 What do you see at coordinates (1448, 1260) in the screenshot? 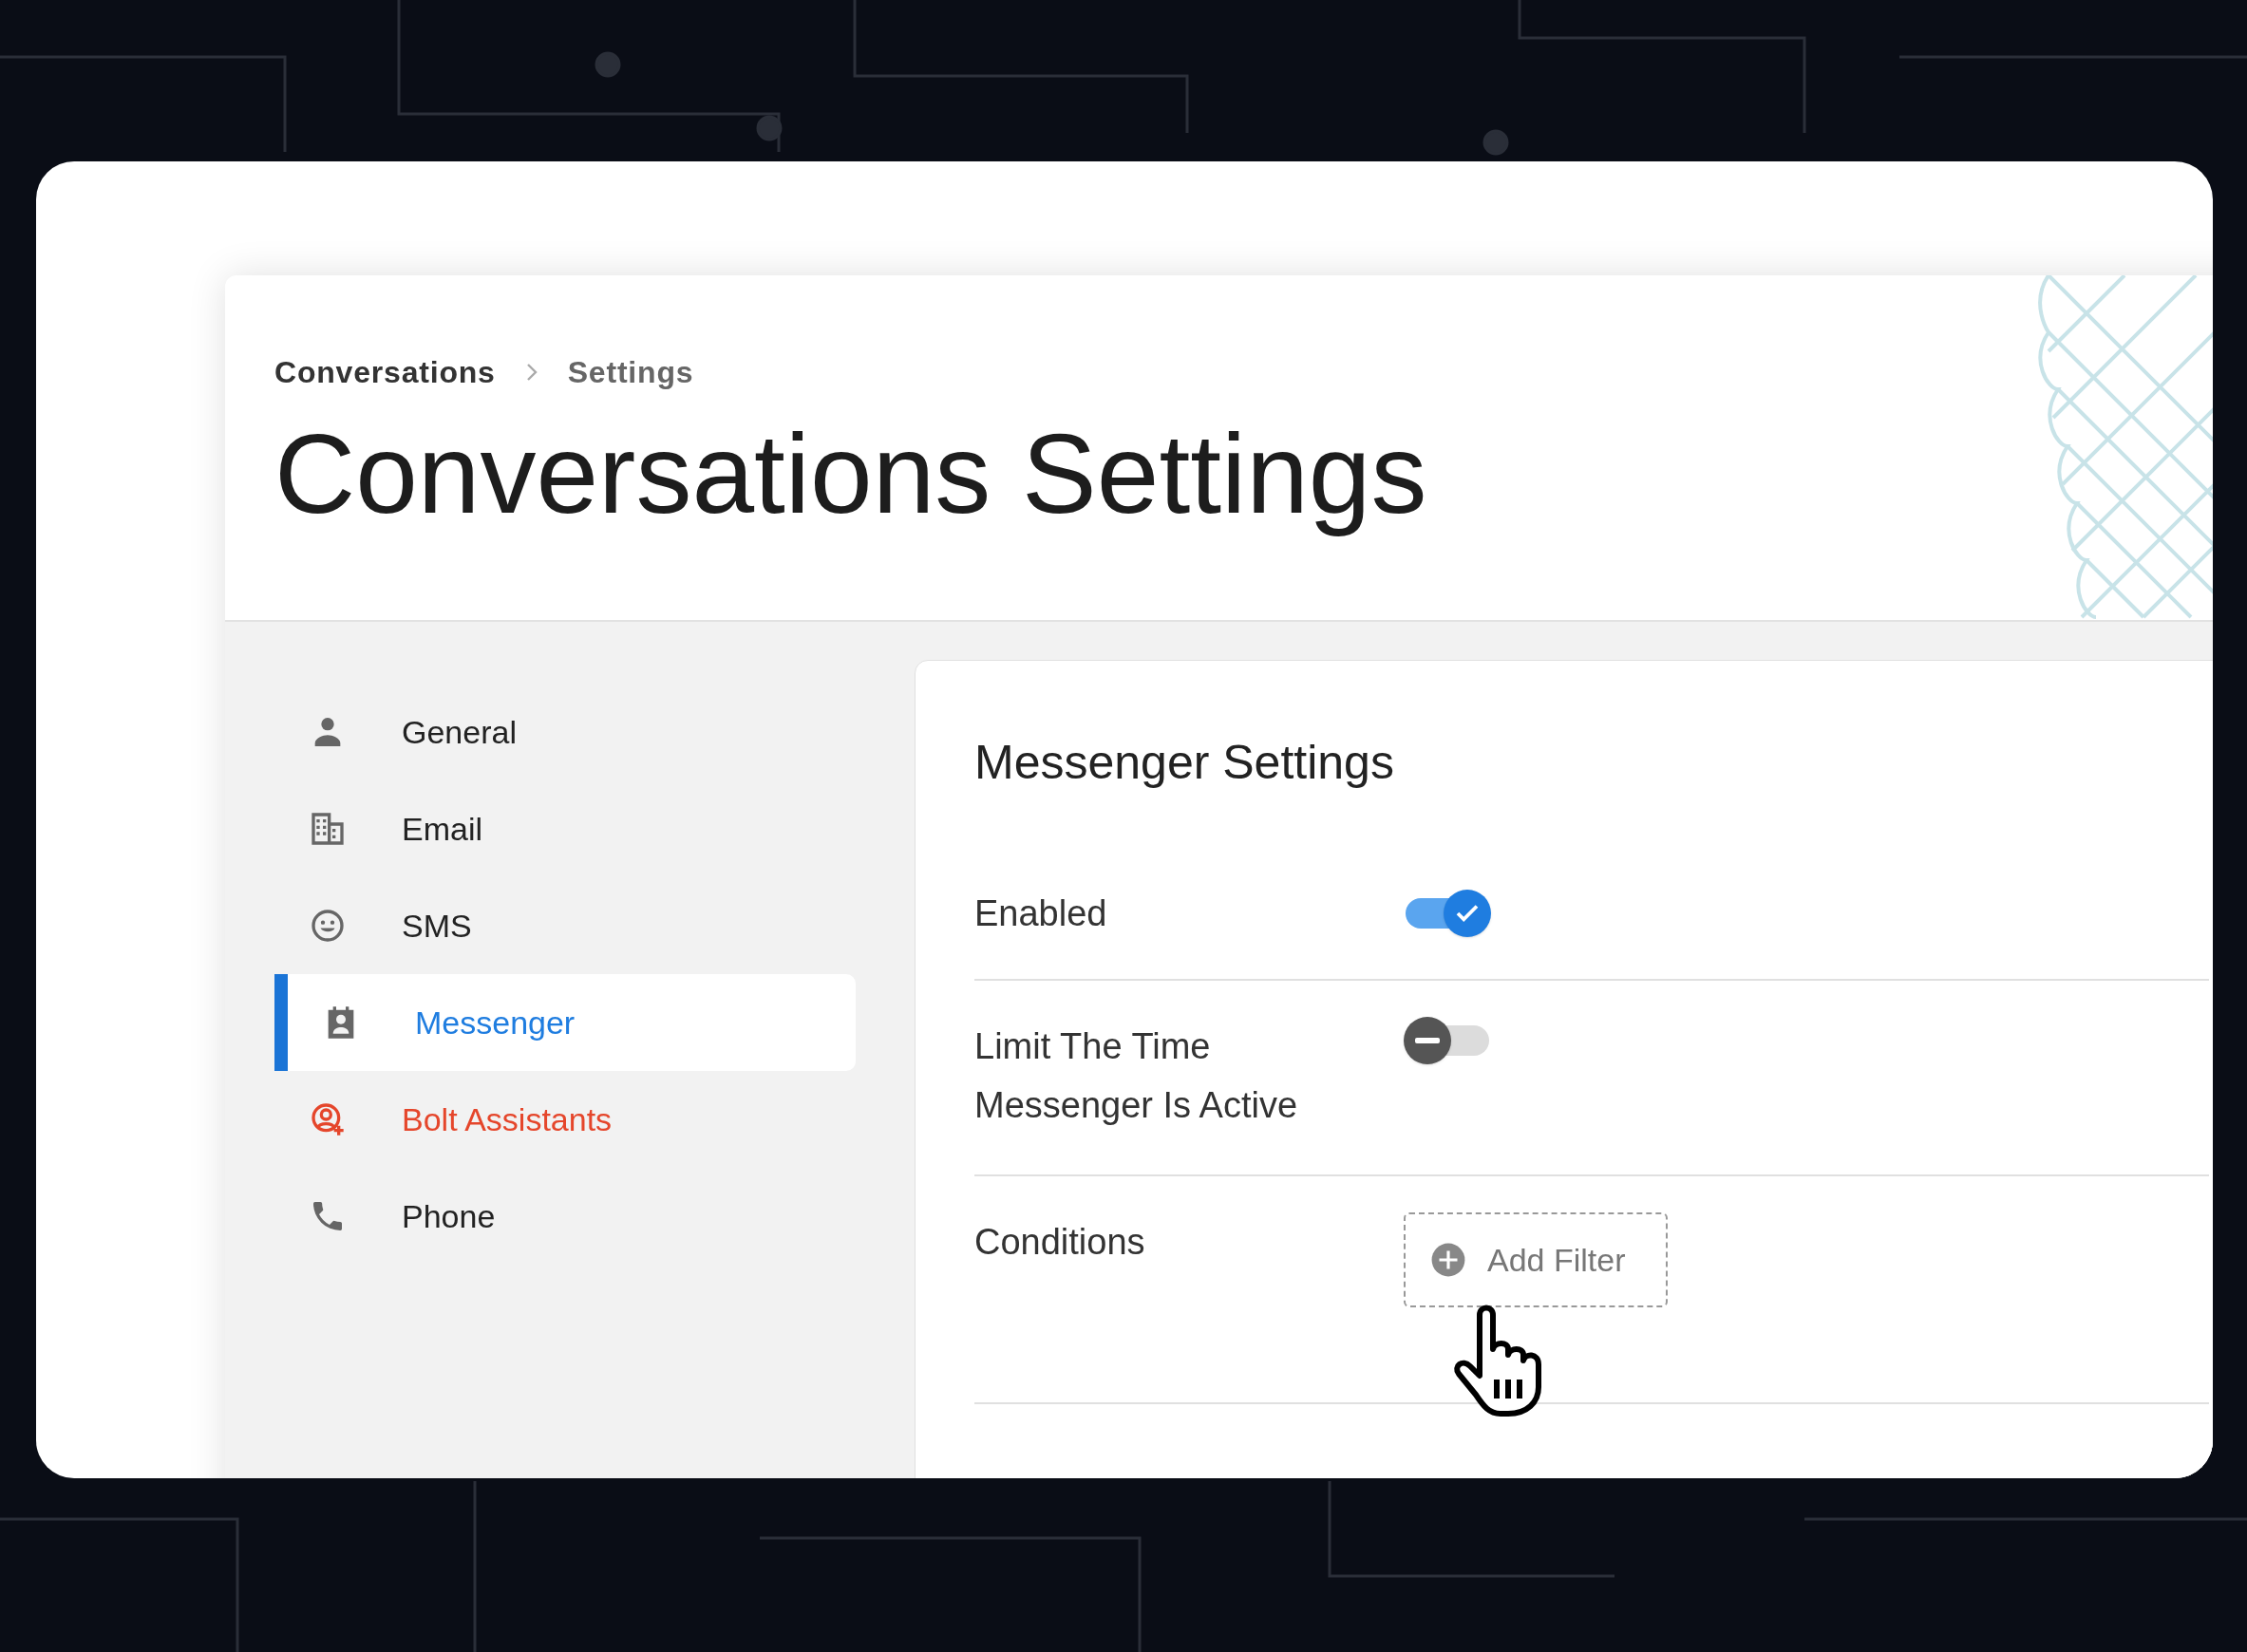
I see `plus-circle-icon` at bounding box center [1448, 1260].